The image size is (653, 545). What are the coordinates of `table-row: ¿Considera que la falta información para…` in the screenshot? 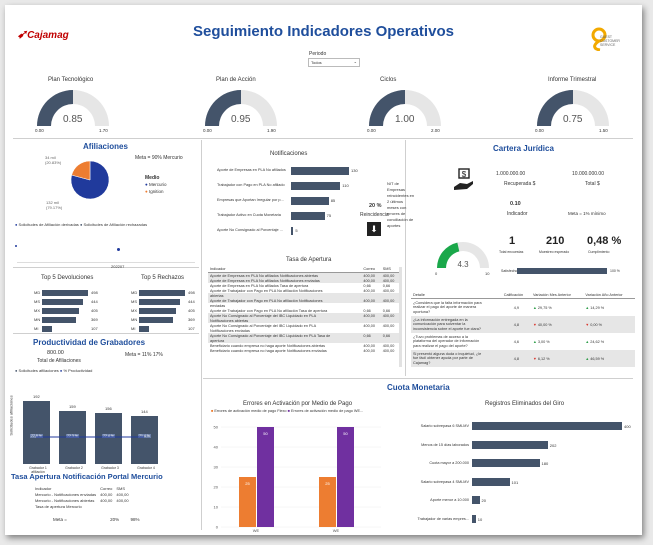 It's located at (523, 308).